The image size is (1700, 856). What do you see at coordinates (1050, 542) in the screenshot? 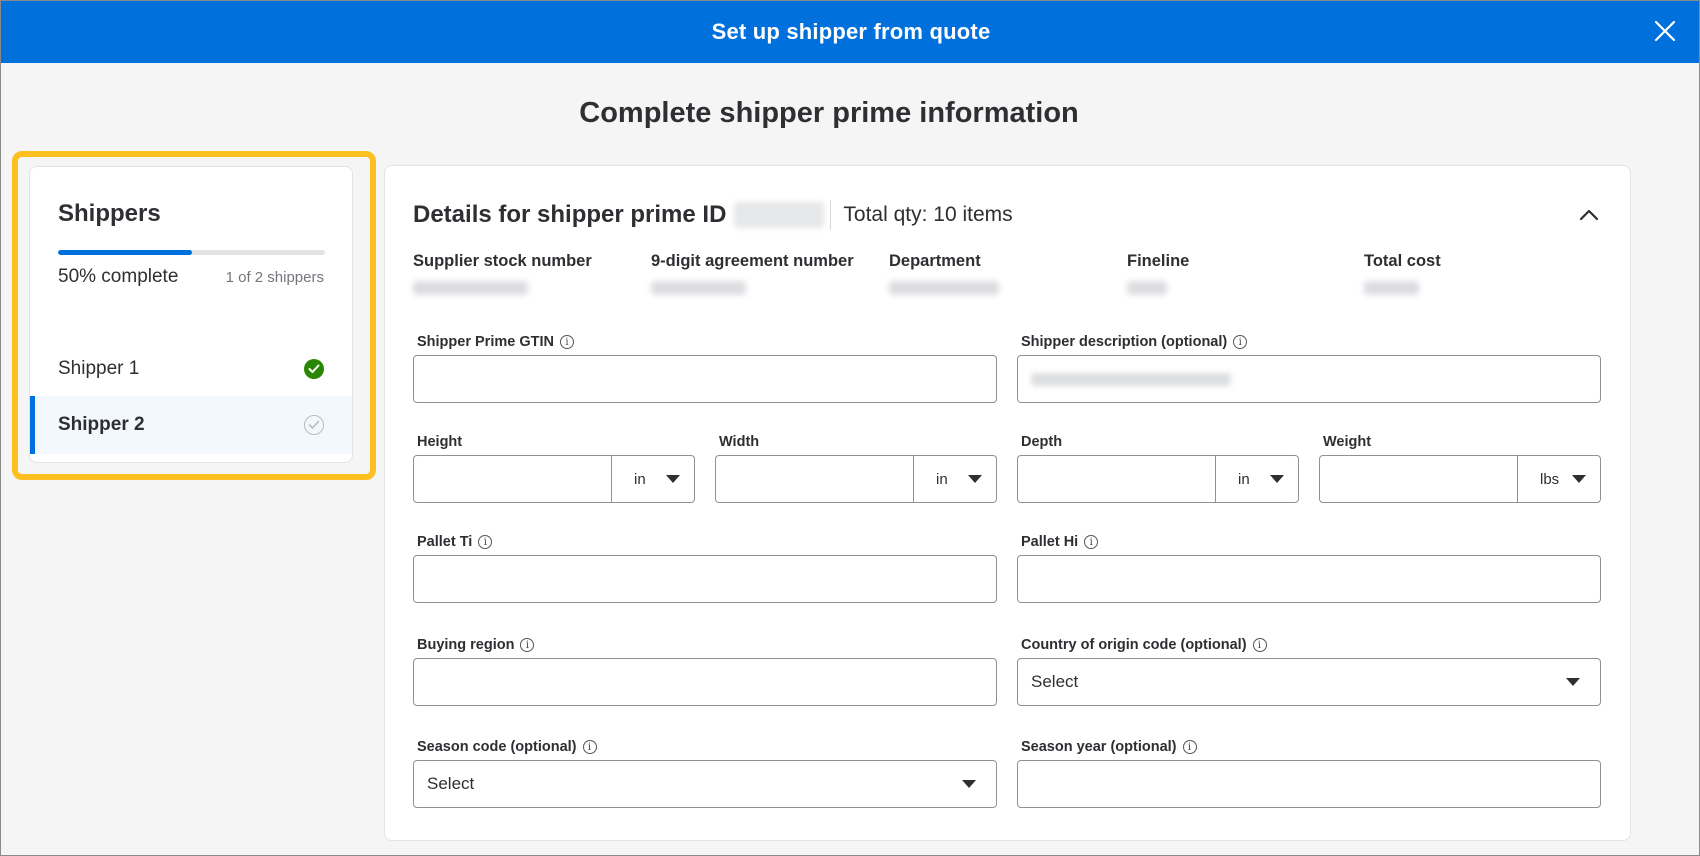
I see `pallet-hi-label-text: Pallet Hi` at bounding box center [1050, 542].